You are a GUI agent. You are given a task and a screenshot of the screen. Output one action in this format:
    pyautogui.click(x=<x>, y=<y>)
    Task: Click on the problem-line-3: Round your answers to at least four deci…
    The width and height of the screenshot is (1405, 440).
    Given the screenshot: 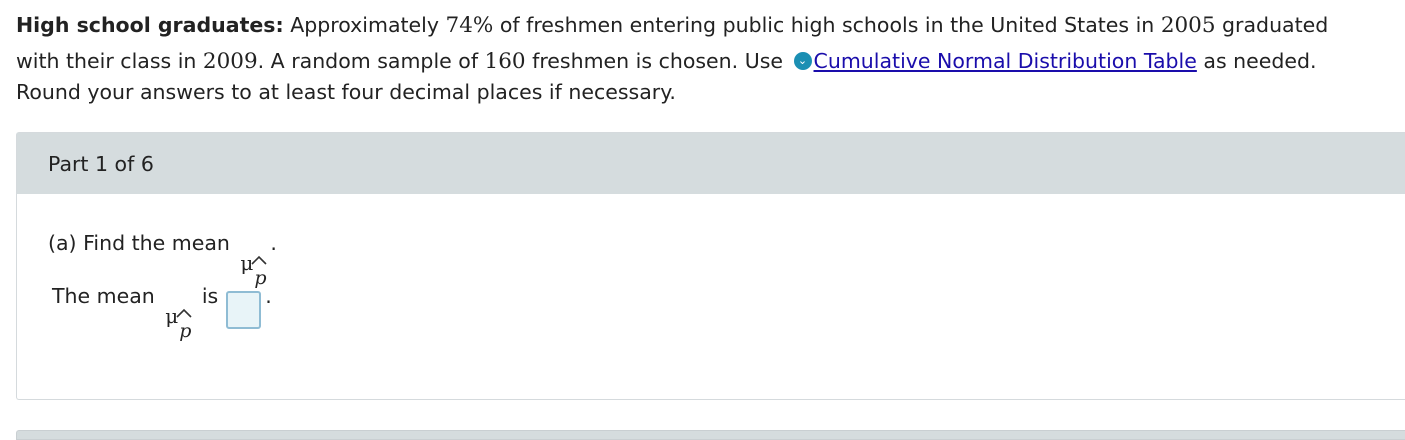 What is the action you would take?
    pyautogui.click(x=346, y=92)
    